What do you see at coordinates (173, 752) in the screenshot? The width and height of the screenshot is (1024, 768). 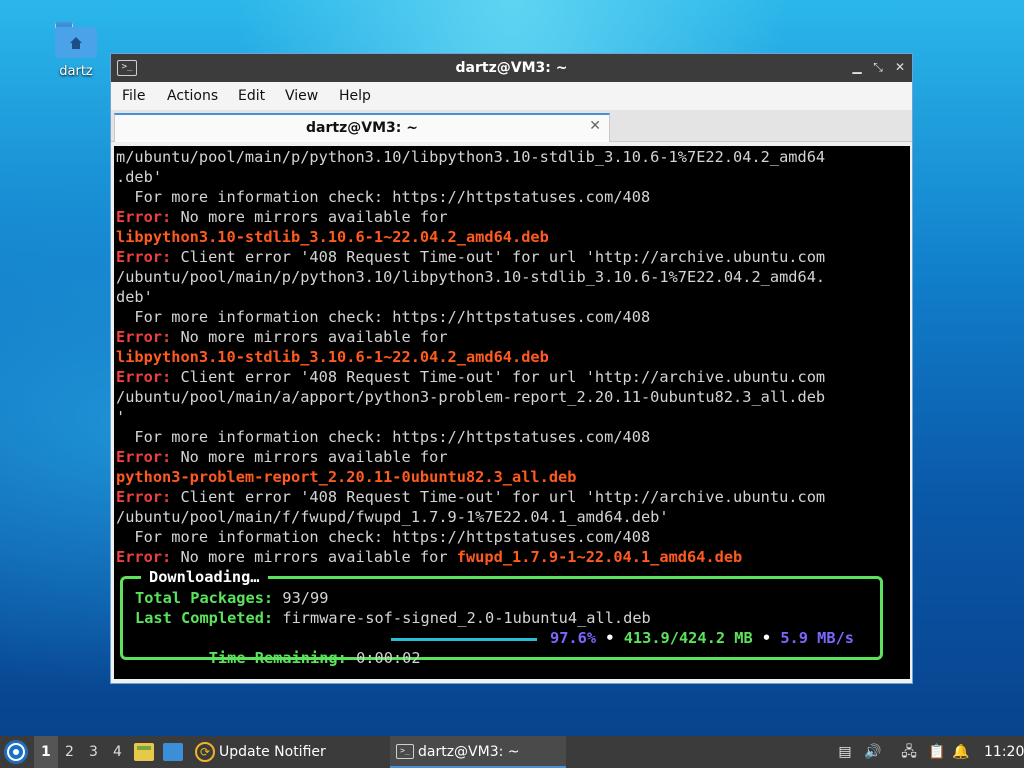 I see `show-desktop-icon` at bounding box center [173, 752].